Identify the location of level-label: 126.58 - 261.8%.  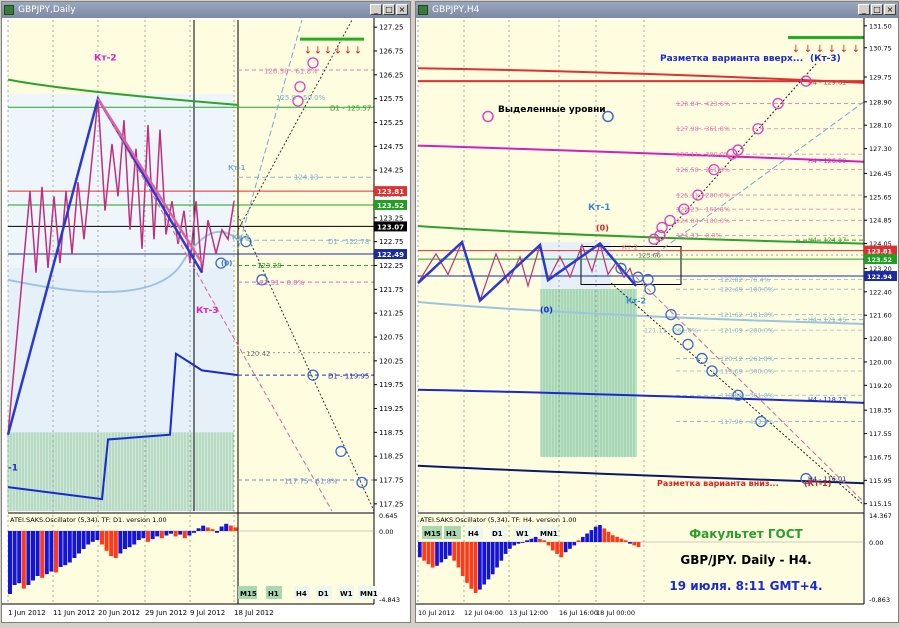
(703, 170).